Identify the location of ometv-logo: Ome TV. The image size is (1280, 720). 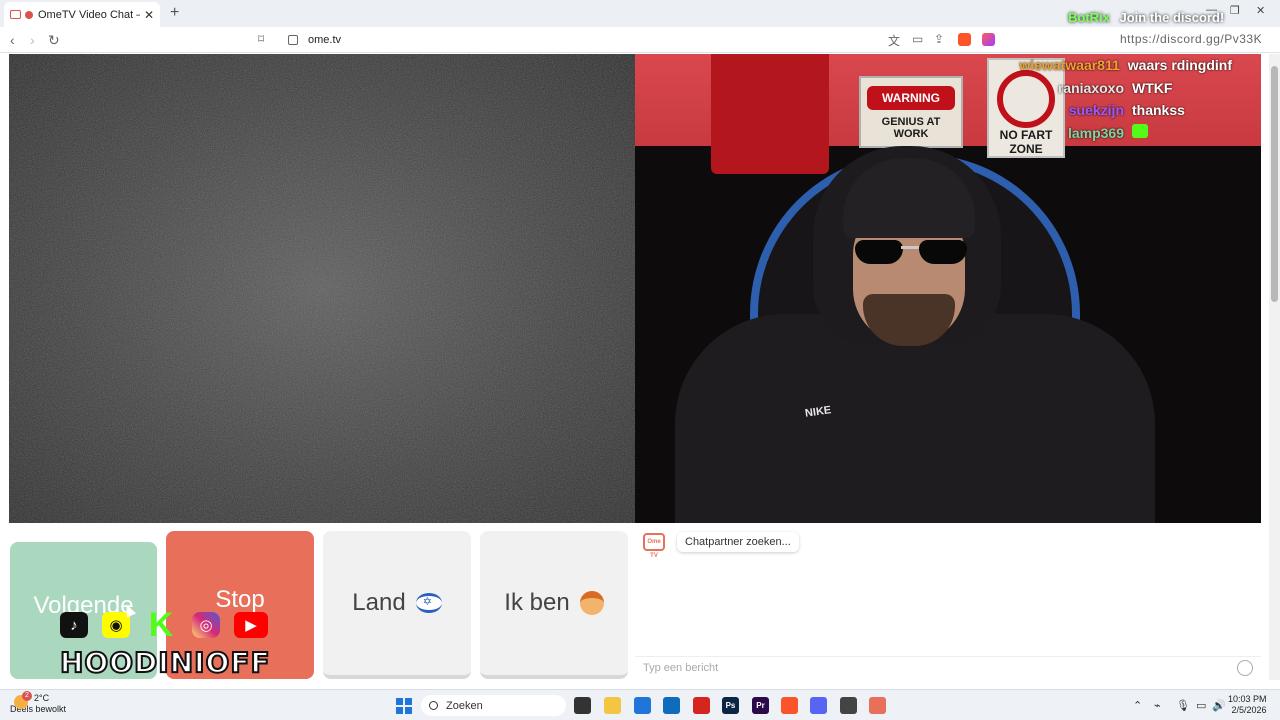
(654, 546).